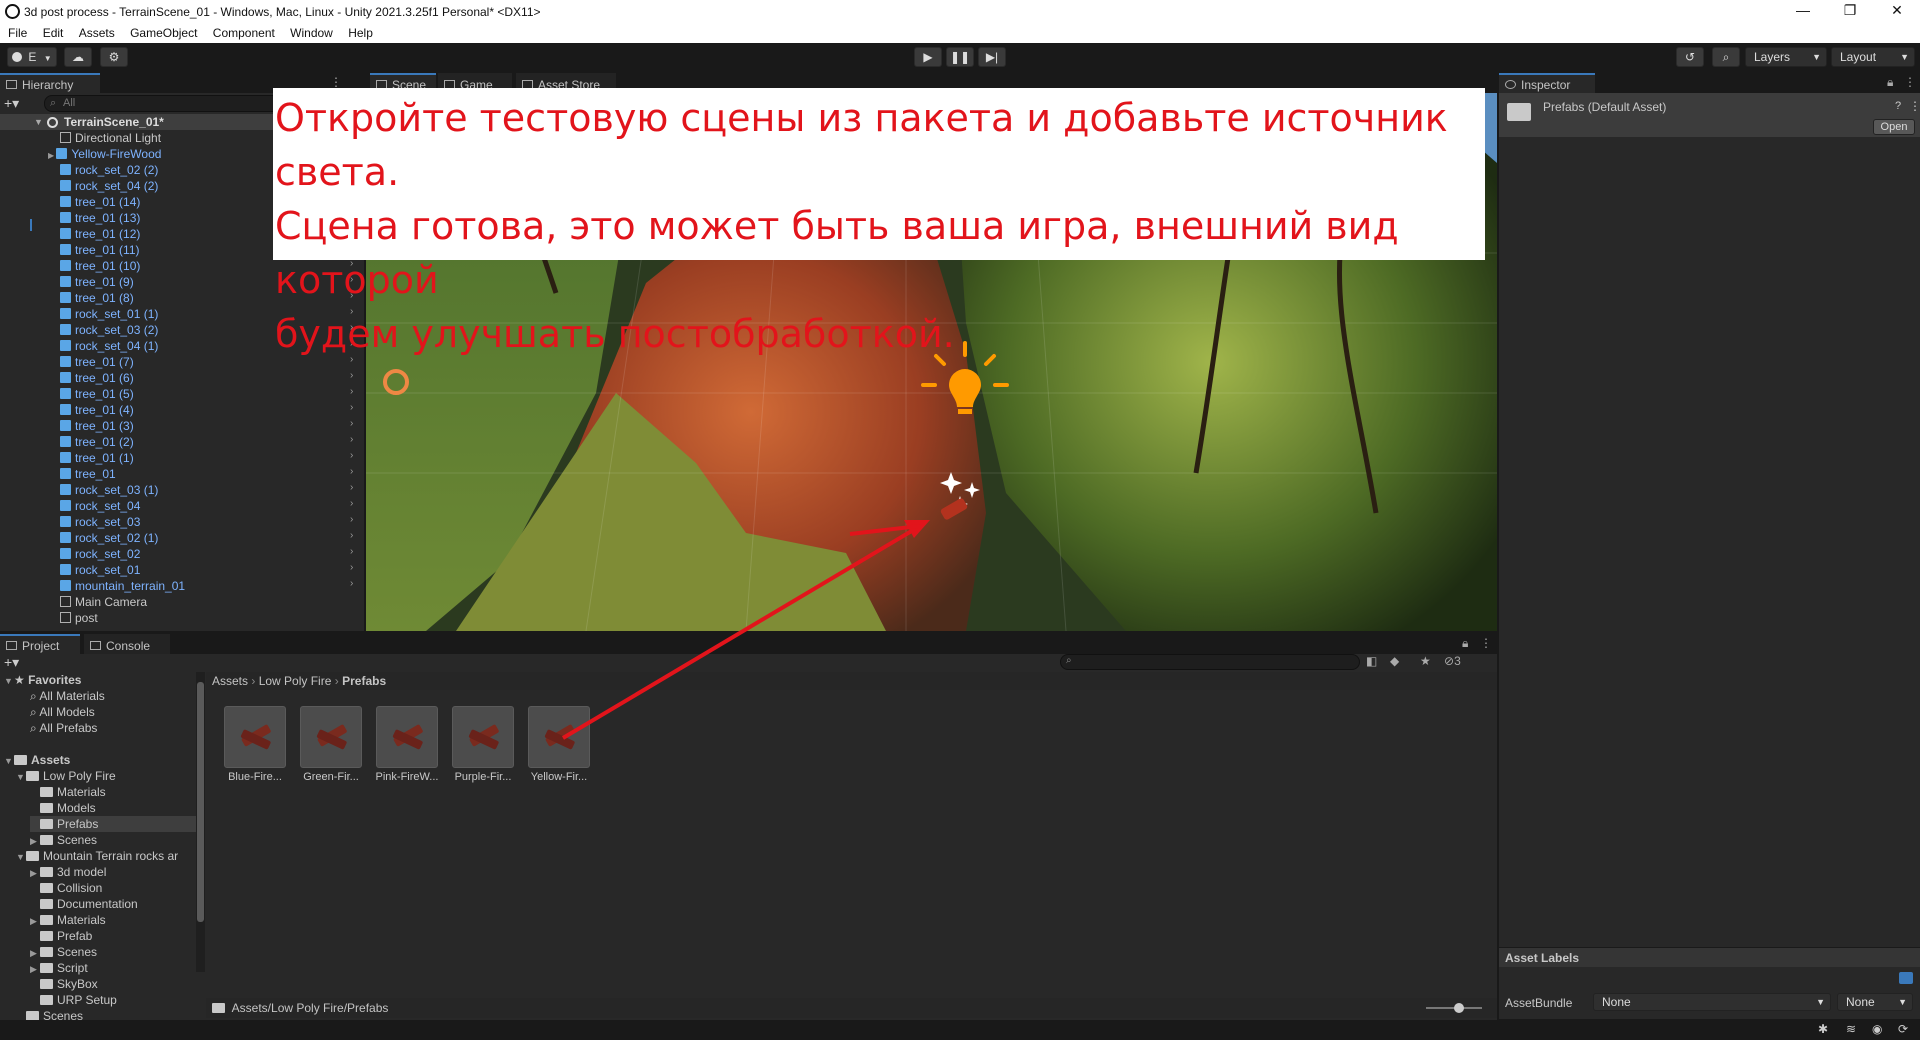  Describe the element at coordinates (73, 1000) in the screenshot. I see `asset-folder: URP Setup` at that location.